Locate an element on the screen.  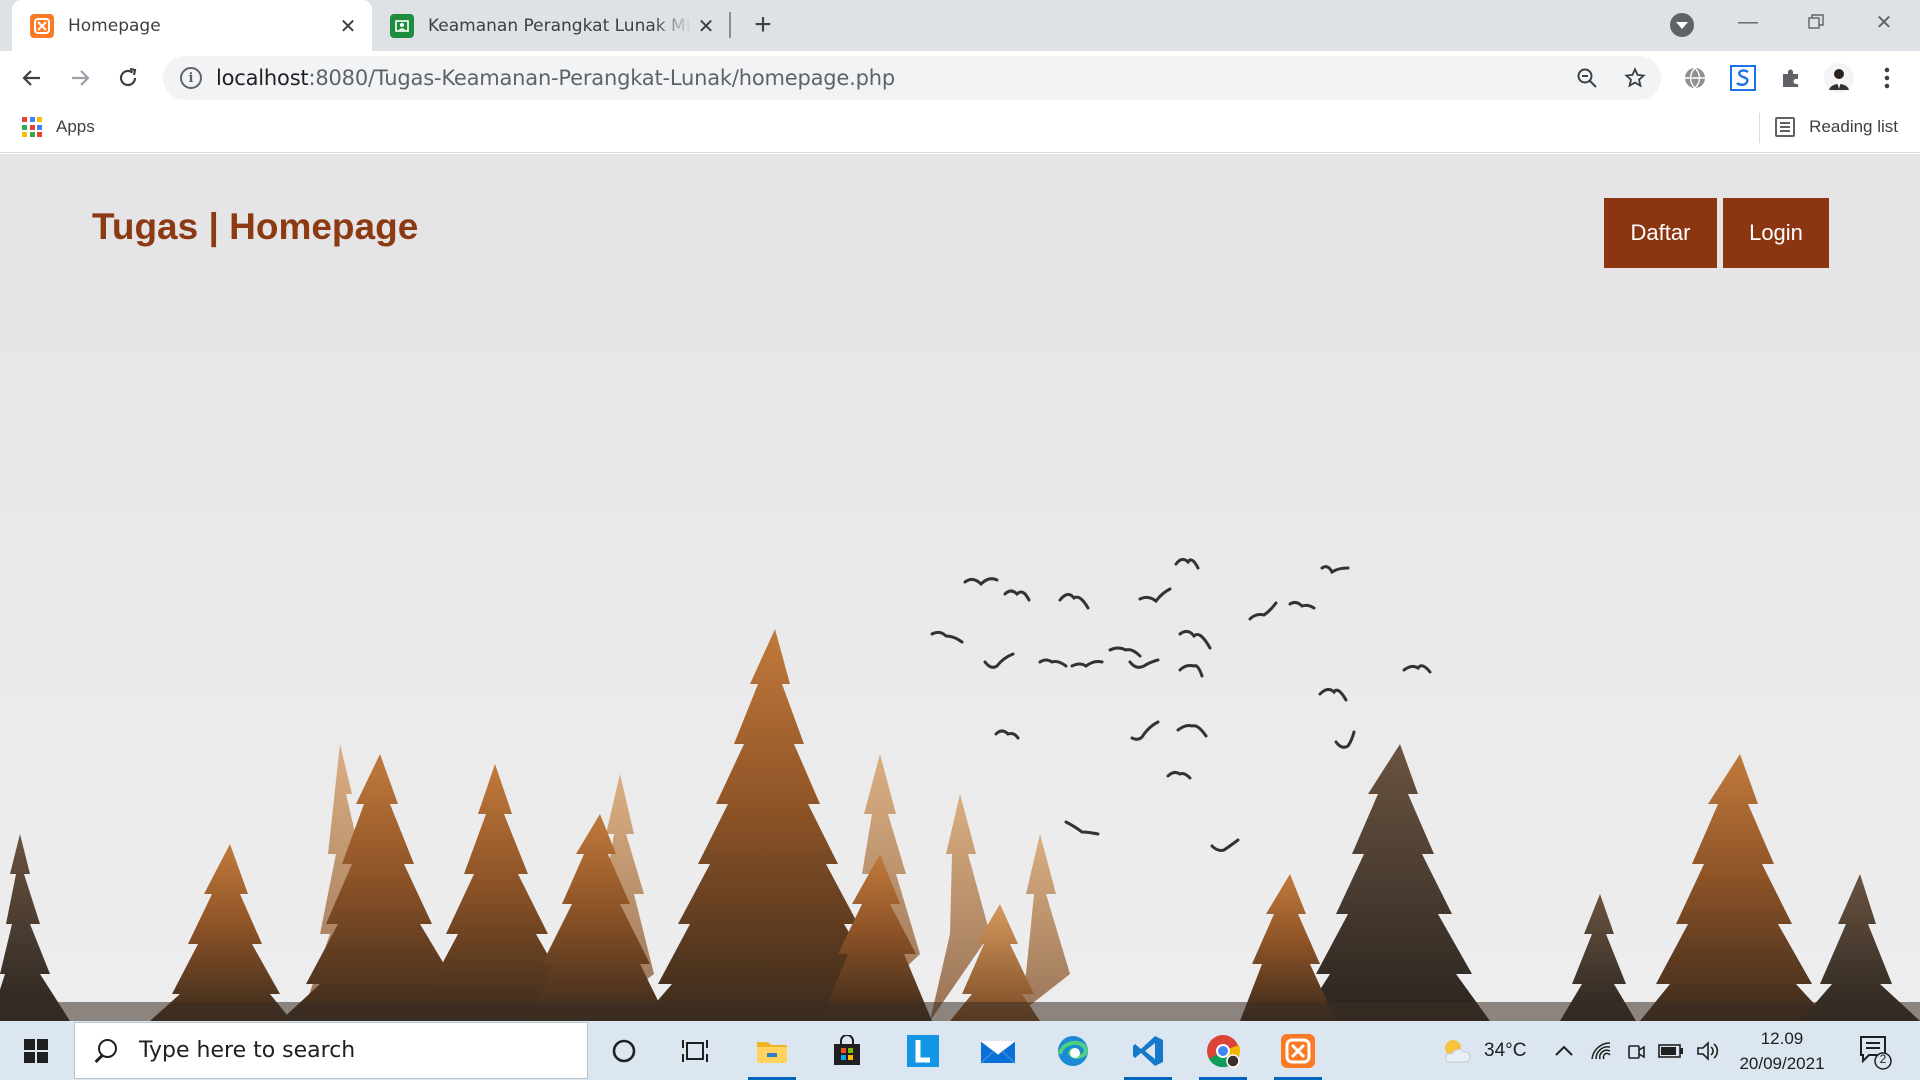
site-info-icon: i is located at coordinates (191, 78).